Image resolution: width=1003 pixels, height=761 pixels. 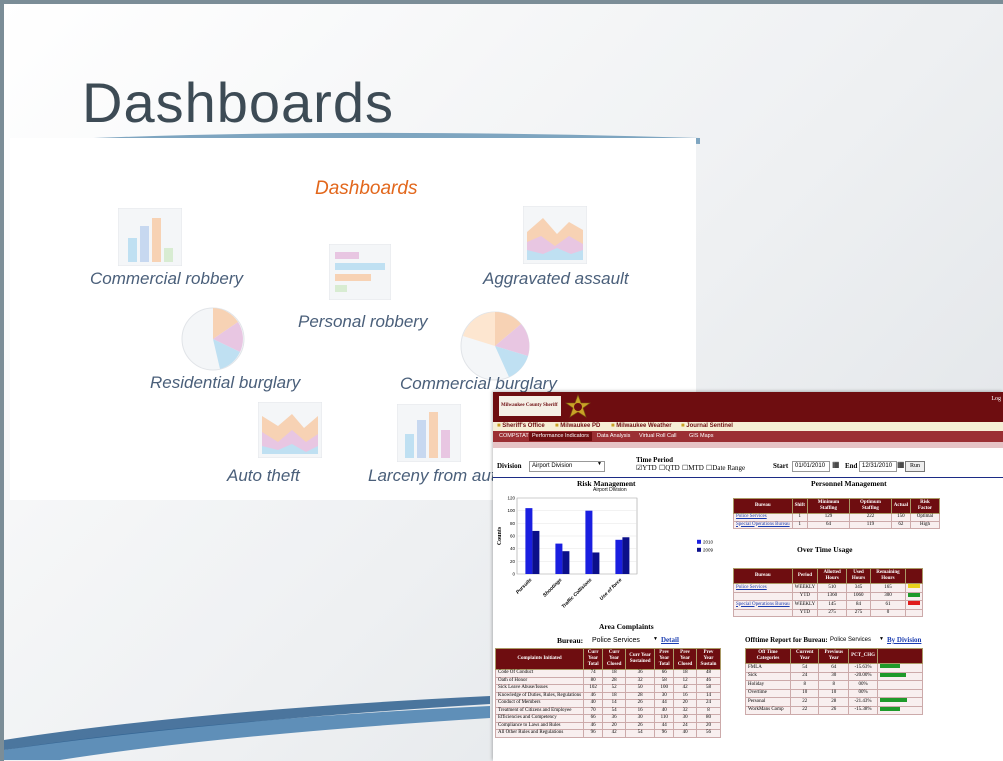 What do you see at coordinates (649, 468) in the screenshot?
I see `option-ytd-label: YTD` at bounding box center [649, 468].